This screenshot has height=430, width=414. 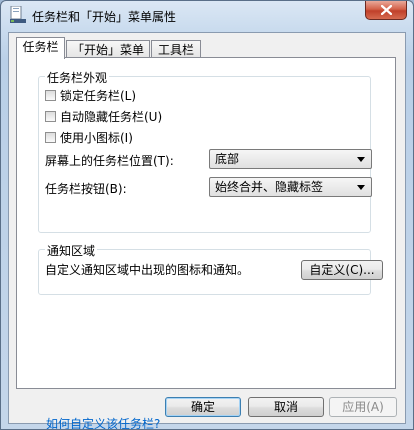 I want to click on button-label: 确定, so click(x=202, y=407).